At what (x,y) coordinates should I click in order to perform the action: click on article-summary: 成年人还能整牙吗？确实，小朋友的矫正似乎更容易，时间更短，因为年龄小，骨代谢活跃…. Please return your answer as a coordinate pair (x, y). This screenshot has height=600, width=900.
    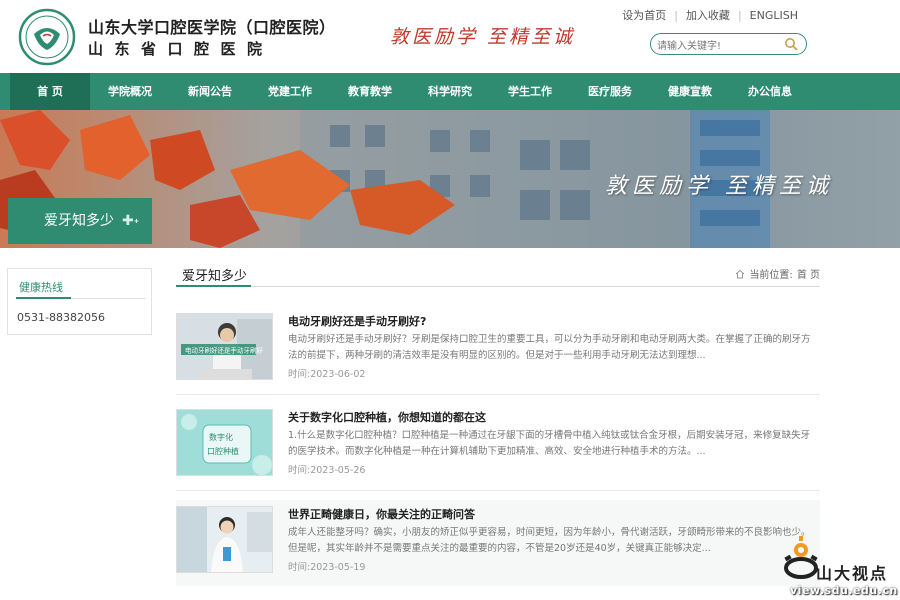
    Looking at the image, I should click on (549, 540).